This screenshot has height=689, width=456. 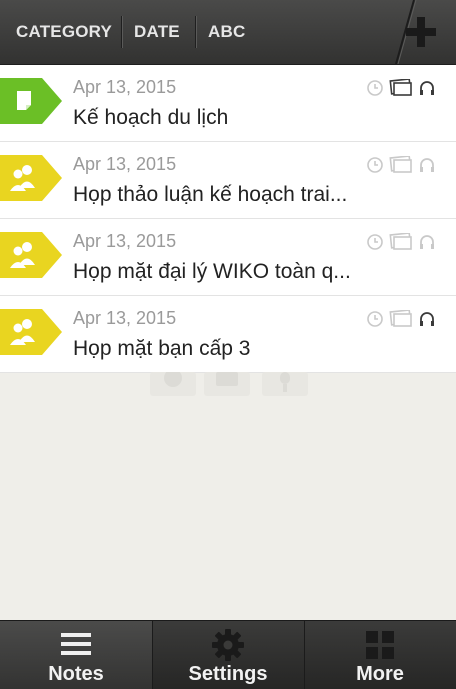 I want to click on sort-toolbar: CATEGORY DATE ABC, so click(x=228, y=32).